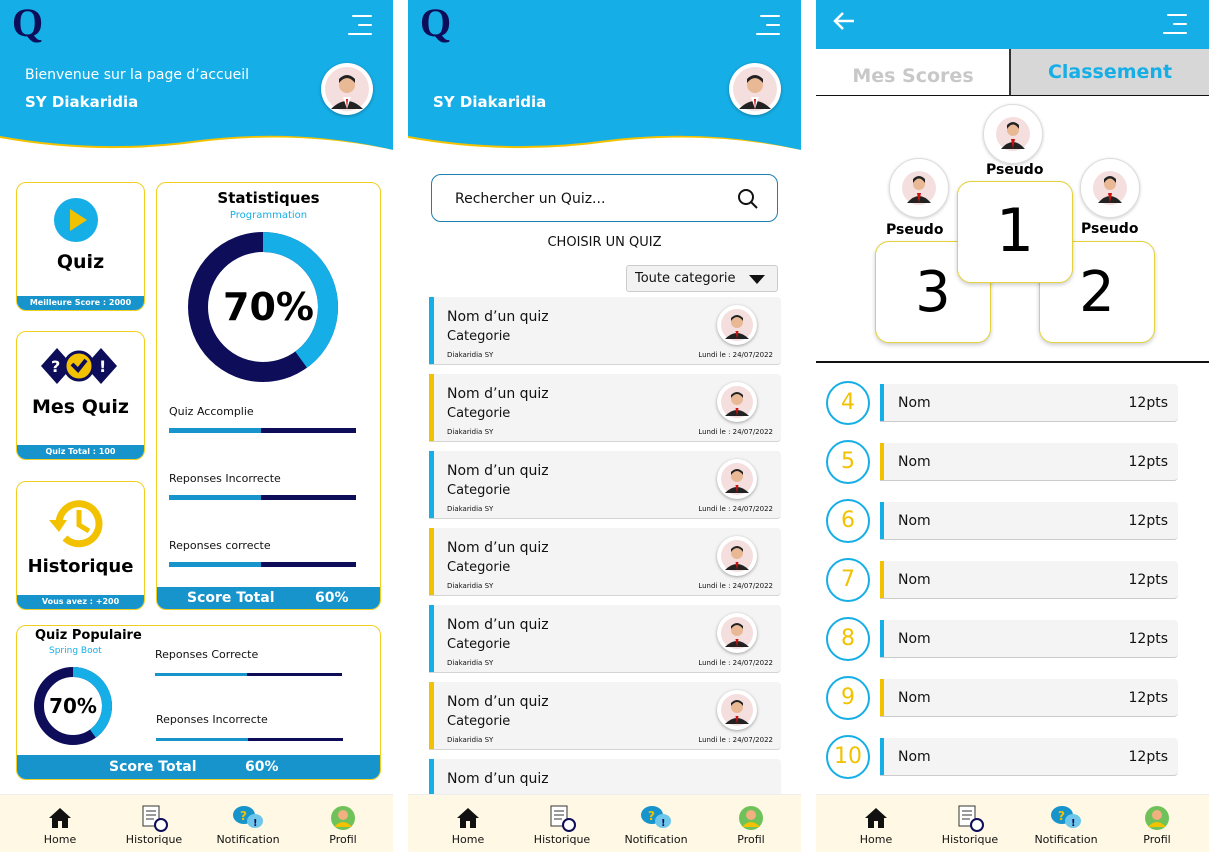 The height and width of the screenshot is (852, 1209). Describe the element at coordinates (1002, 462) in the screenshot. I see `ranking-row: 5 Nom 12pts` at that location.